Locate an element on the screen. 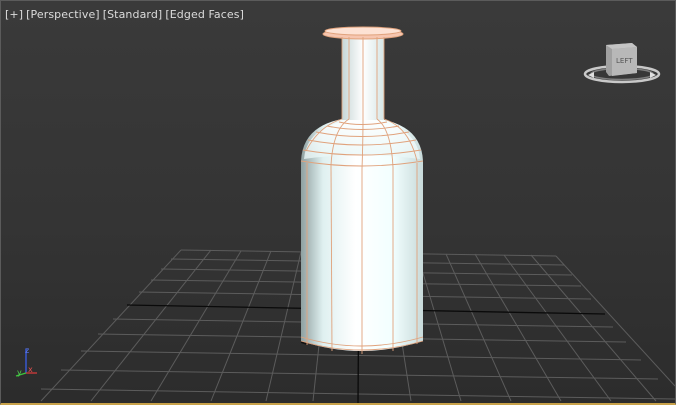 This screenshot has height=405, width=676. viewport-shading-menu: [Standard] is located at coordinates (133, 14).